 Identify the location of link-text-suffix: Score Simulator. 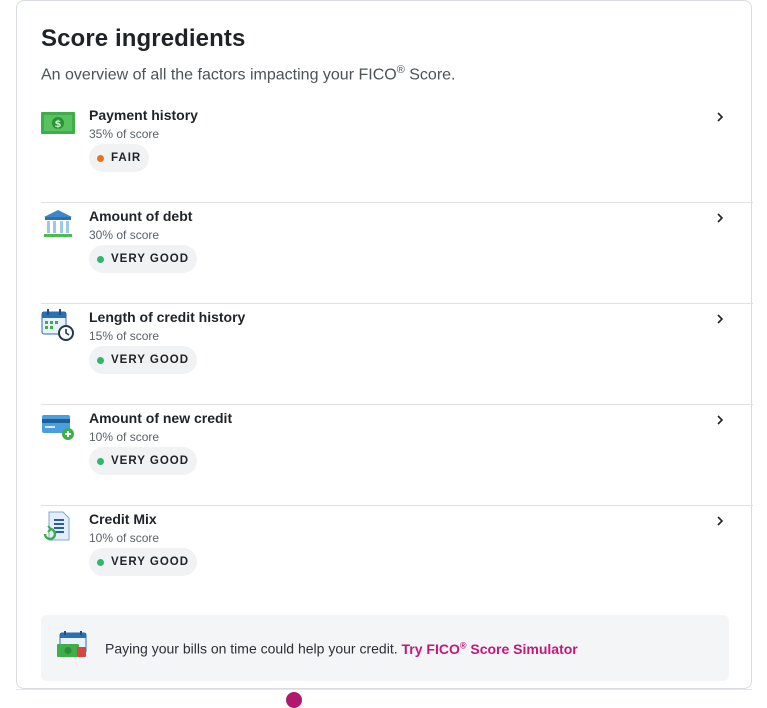
(521, 649).